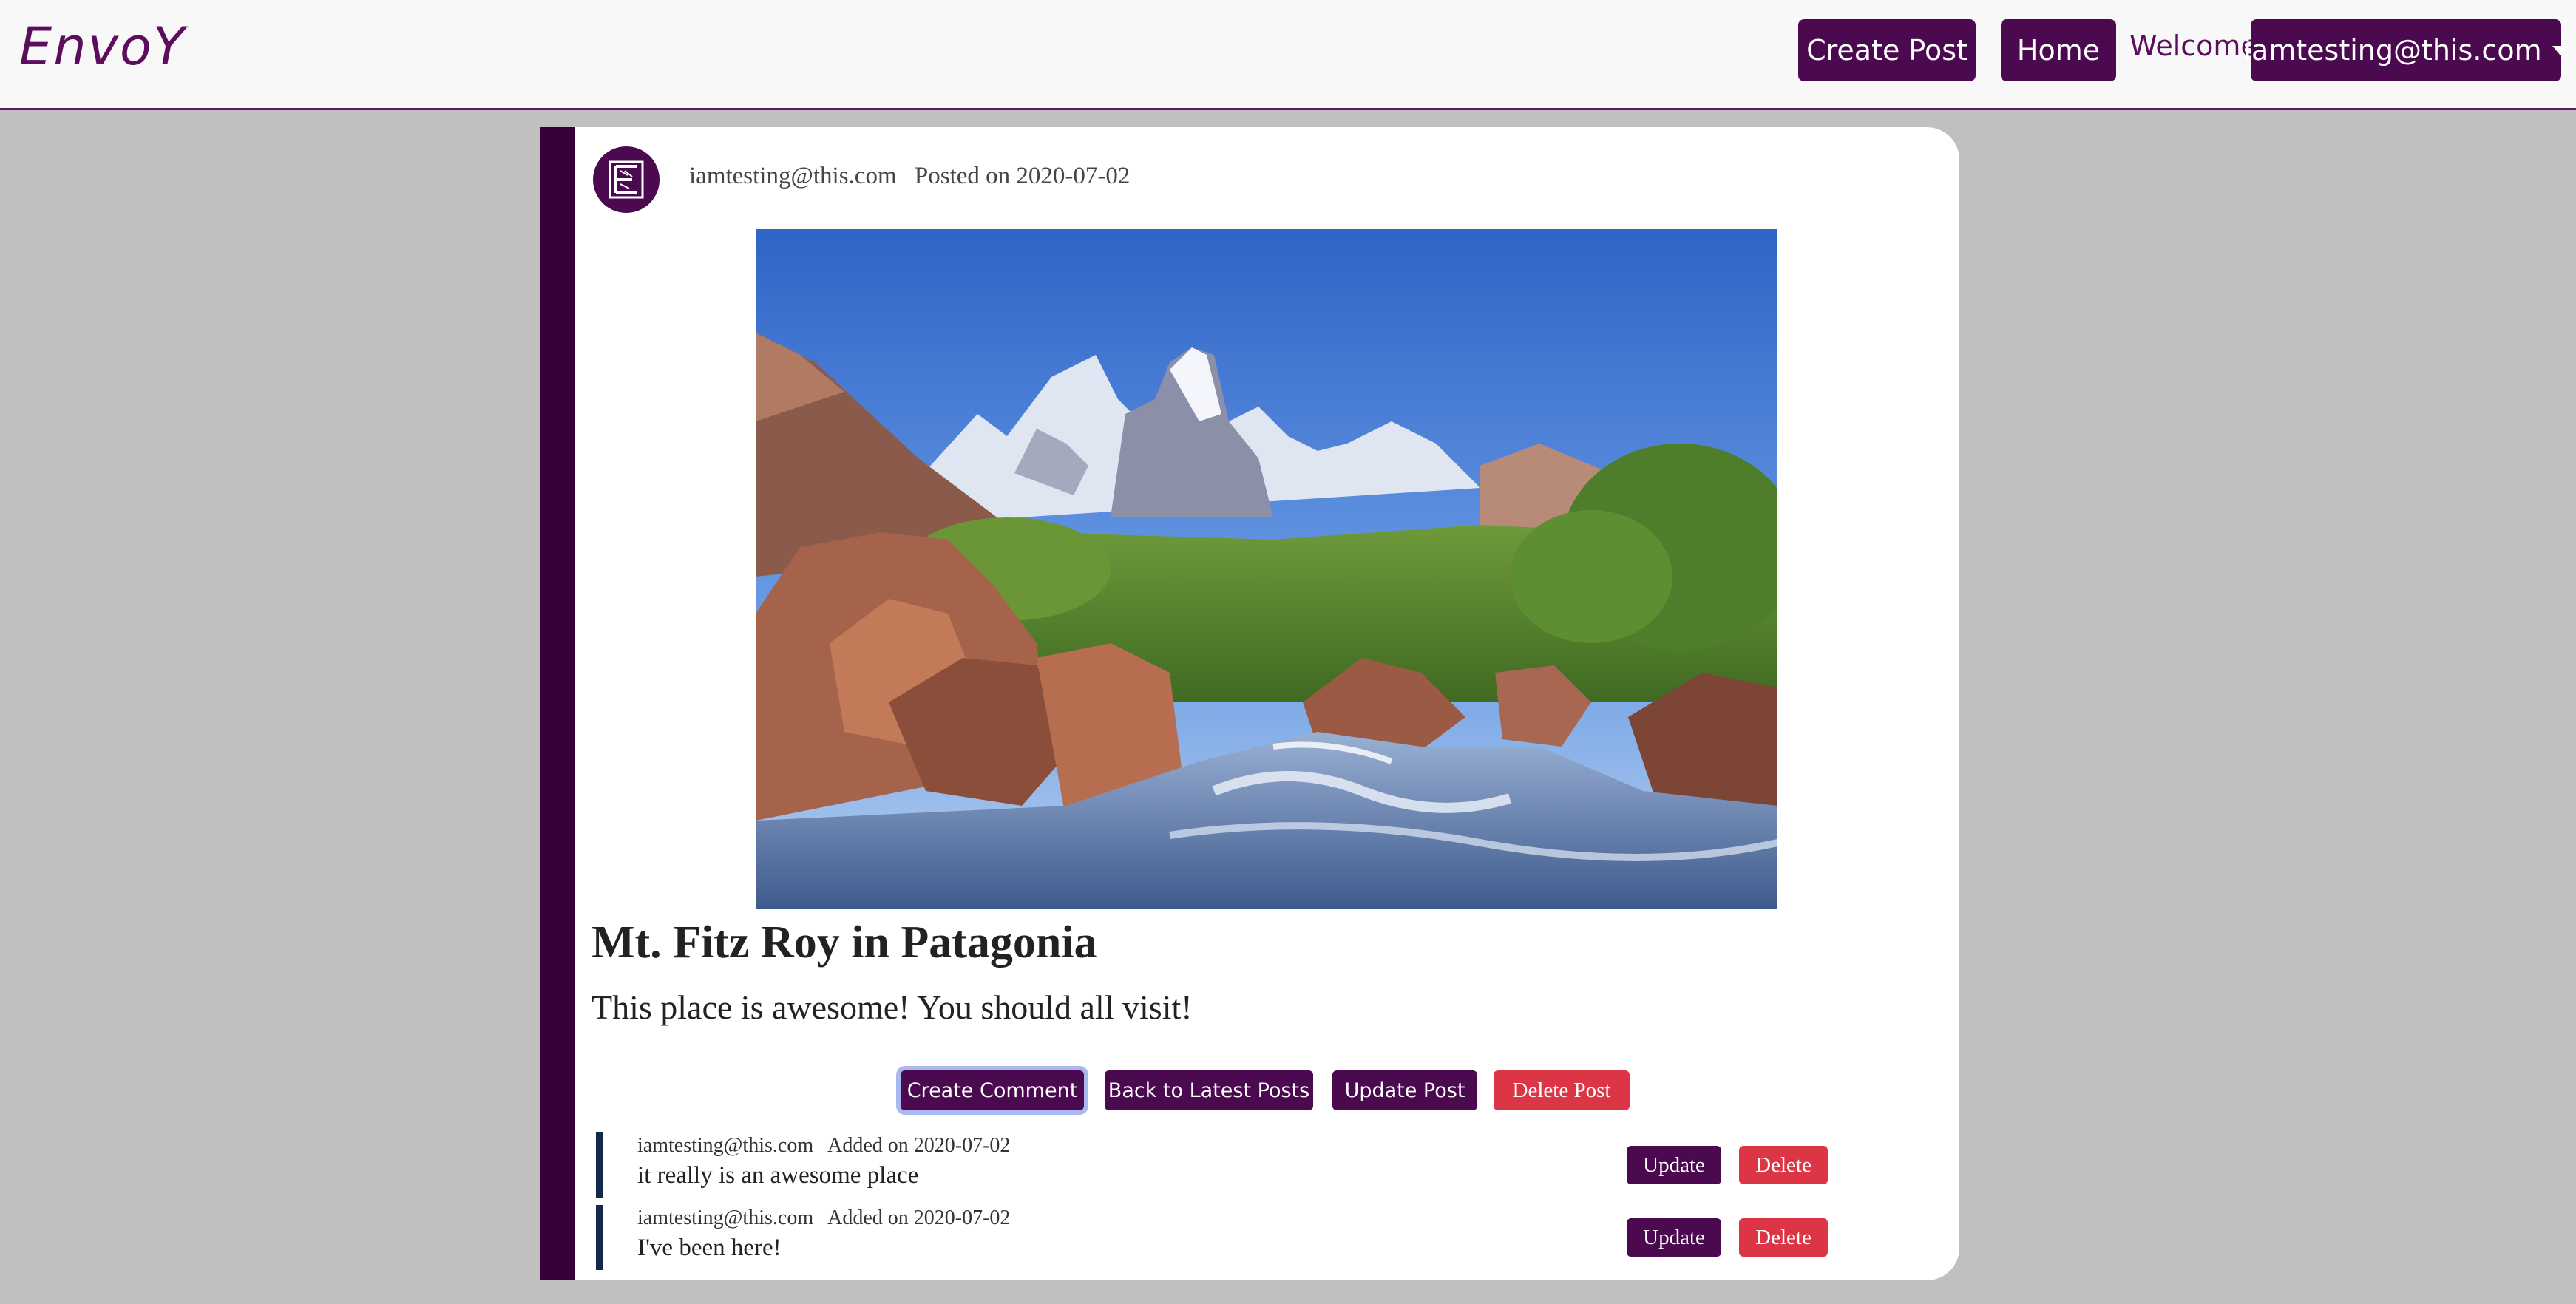  I want to click on home-button: Home, so click(2058, 50).